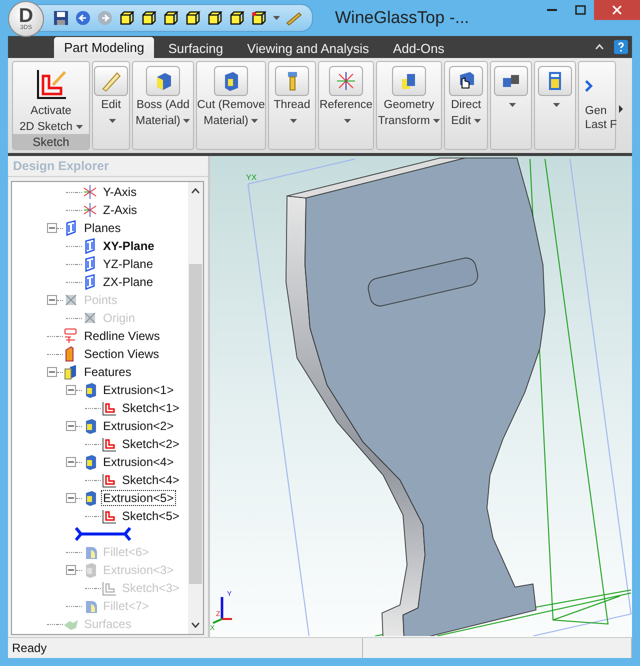 The height and width of the screenshot is (666, 640). What do you see at coordinates (138, 426) in the screenshot?
I see `tree-item: Extrusion<2>` at bounding box center [138, 426].